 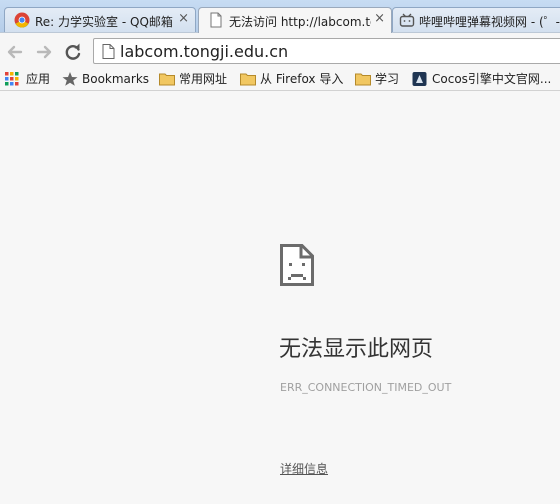 I want to click on apps-grid-icon, so click(x=12, y=79).